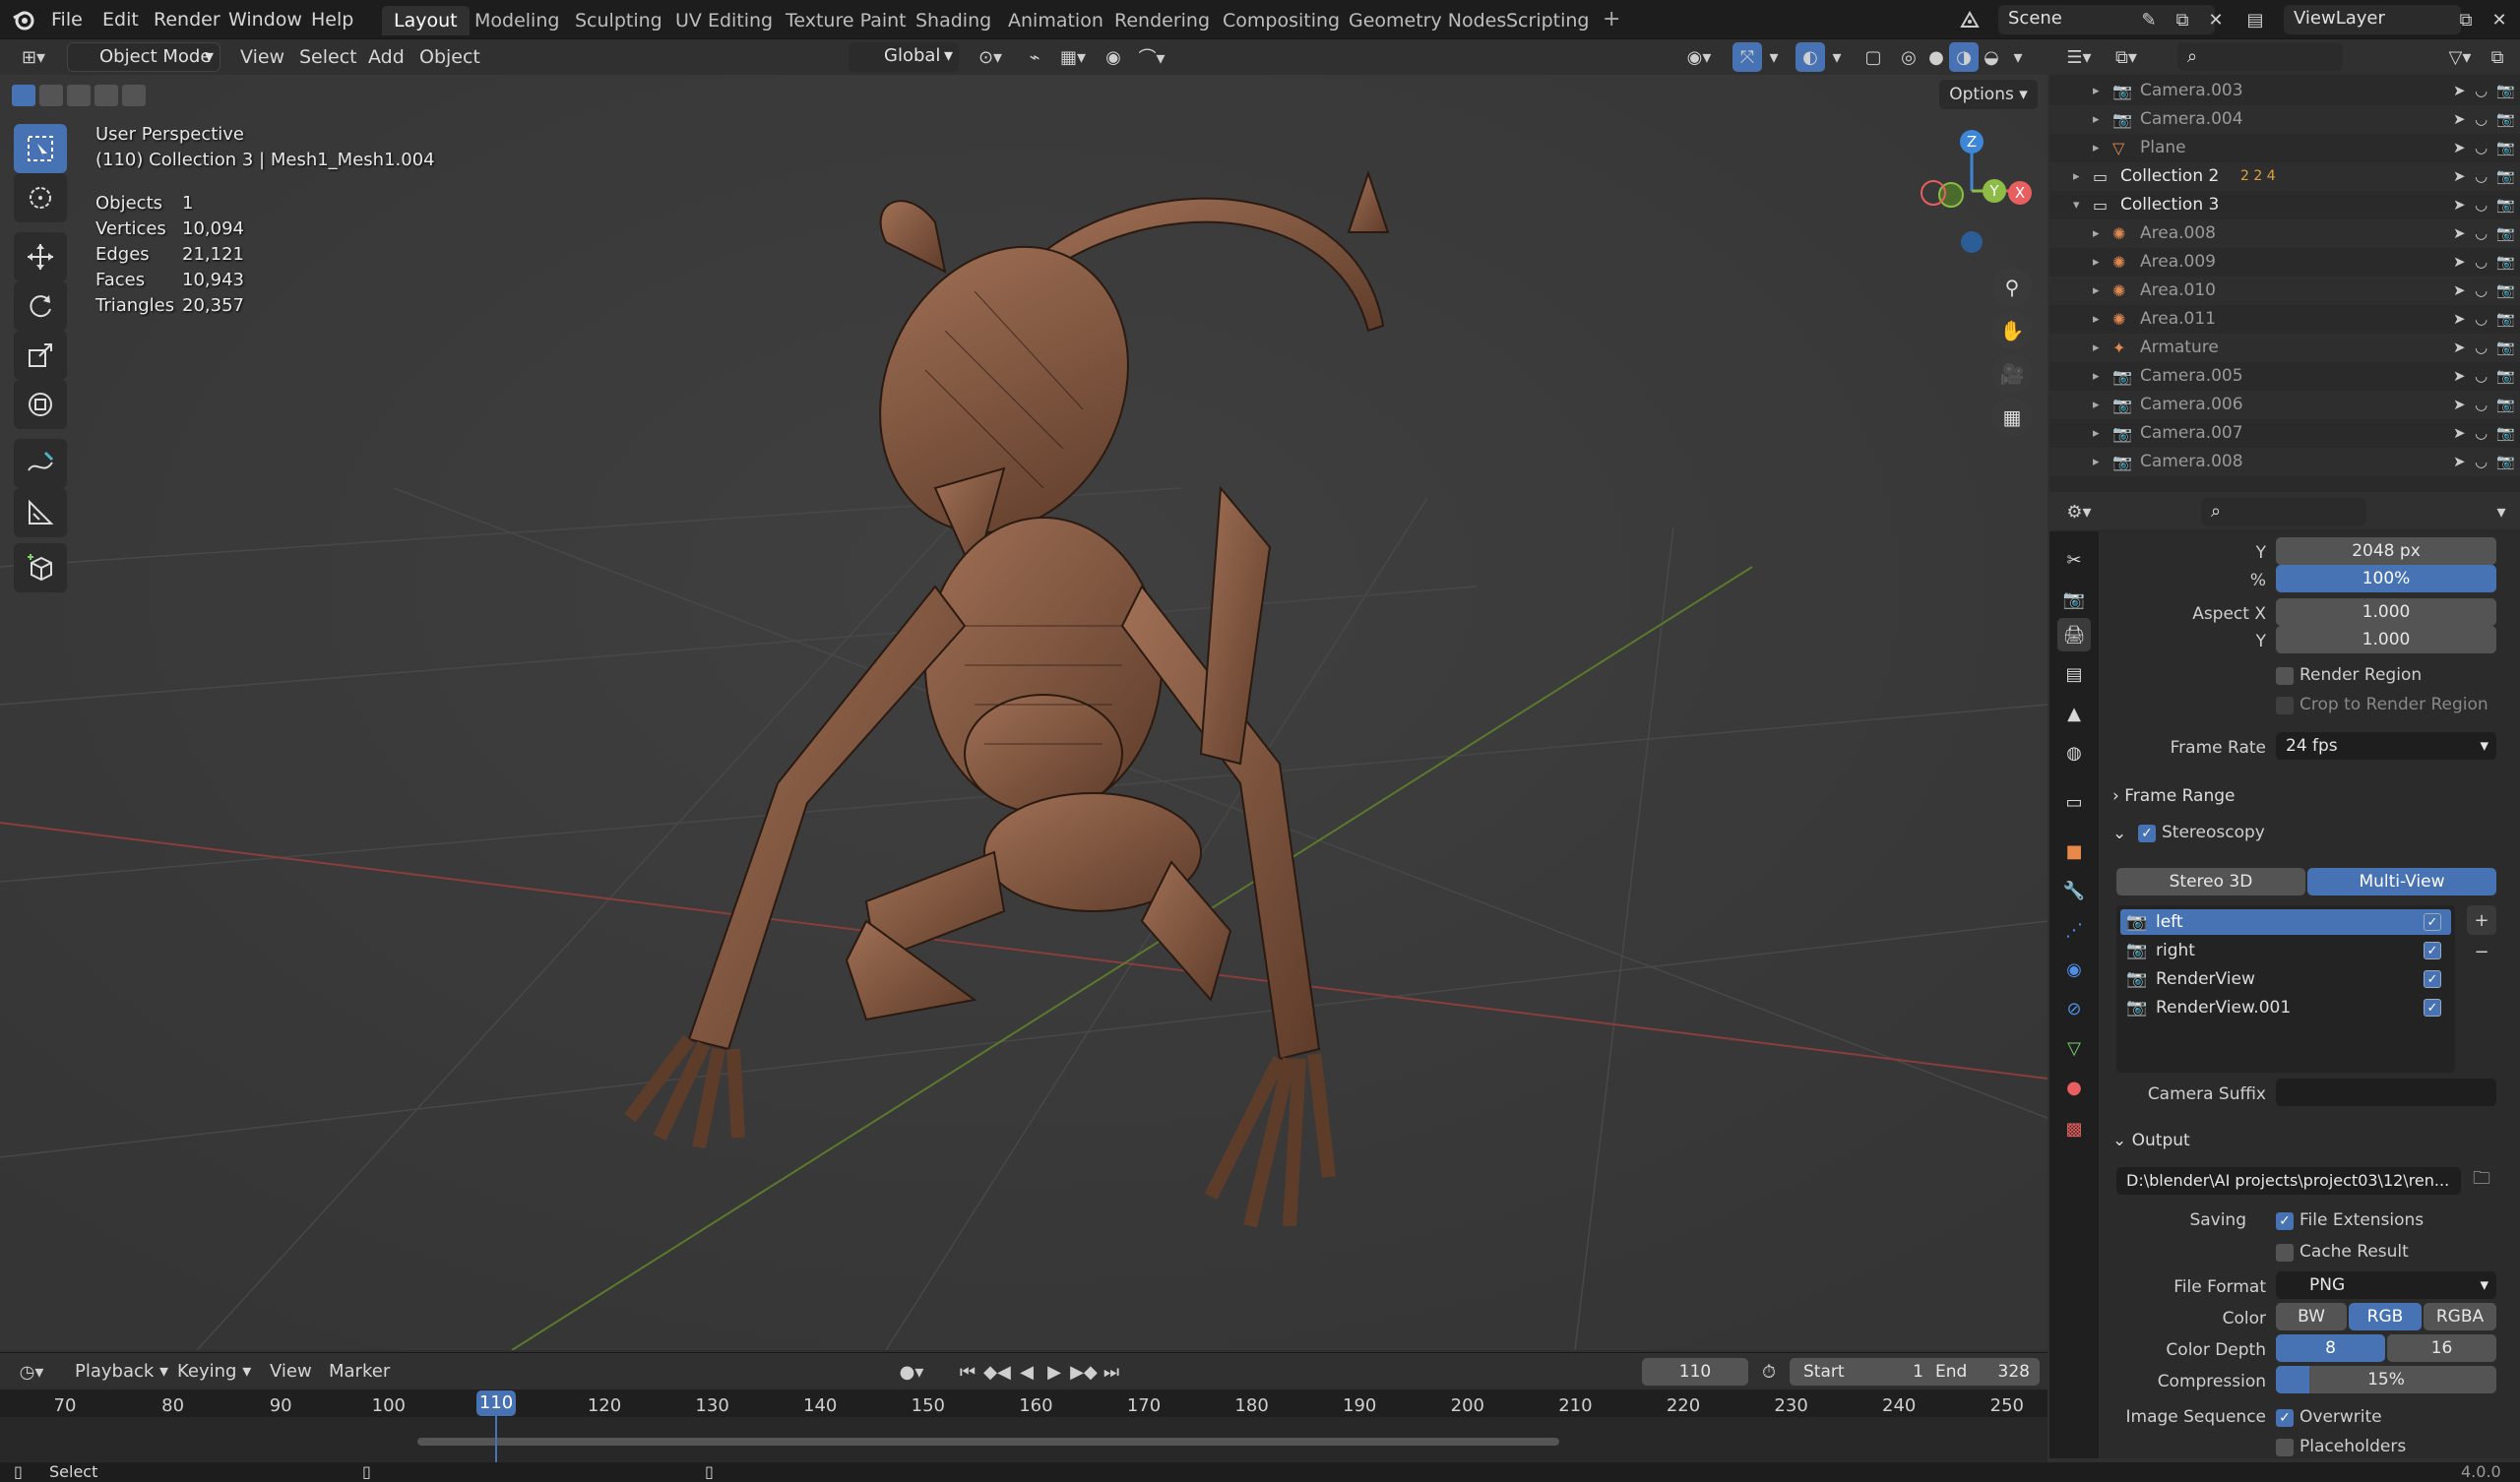 The width and height of the screenshot is (2520, 1482). I want to click on select-intersect-icon, so click(106, 95).